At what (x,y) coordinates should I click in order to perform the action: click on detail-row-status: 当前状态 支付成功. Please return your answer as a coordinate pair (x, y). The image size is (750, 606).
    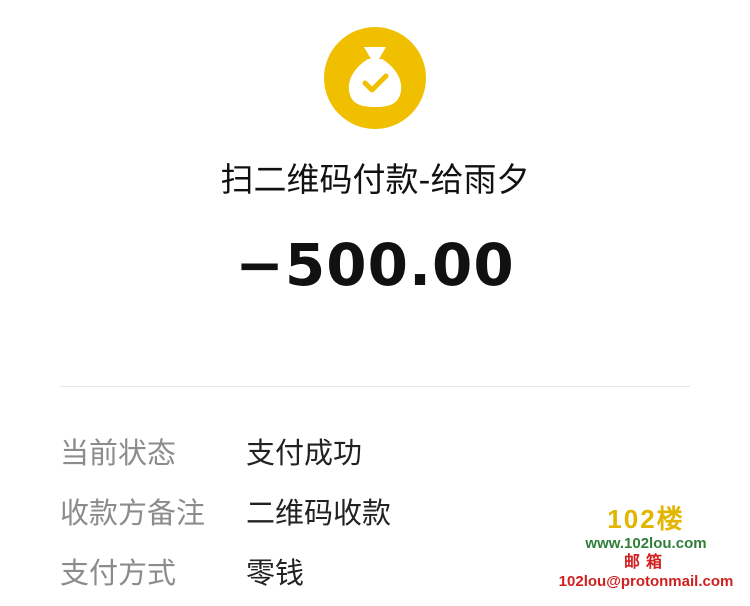
    Looking at the image, I should click on (375, 453).